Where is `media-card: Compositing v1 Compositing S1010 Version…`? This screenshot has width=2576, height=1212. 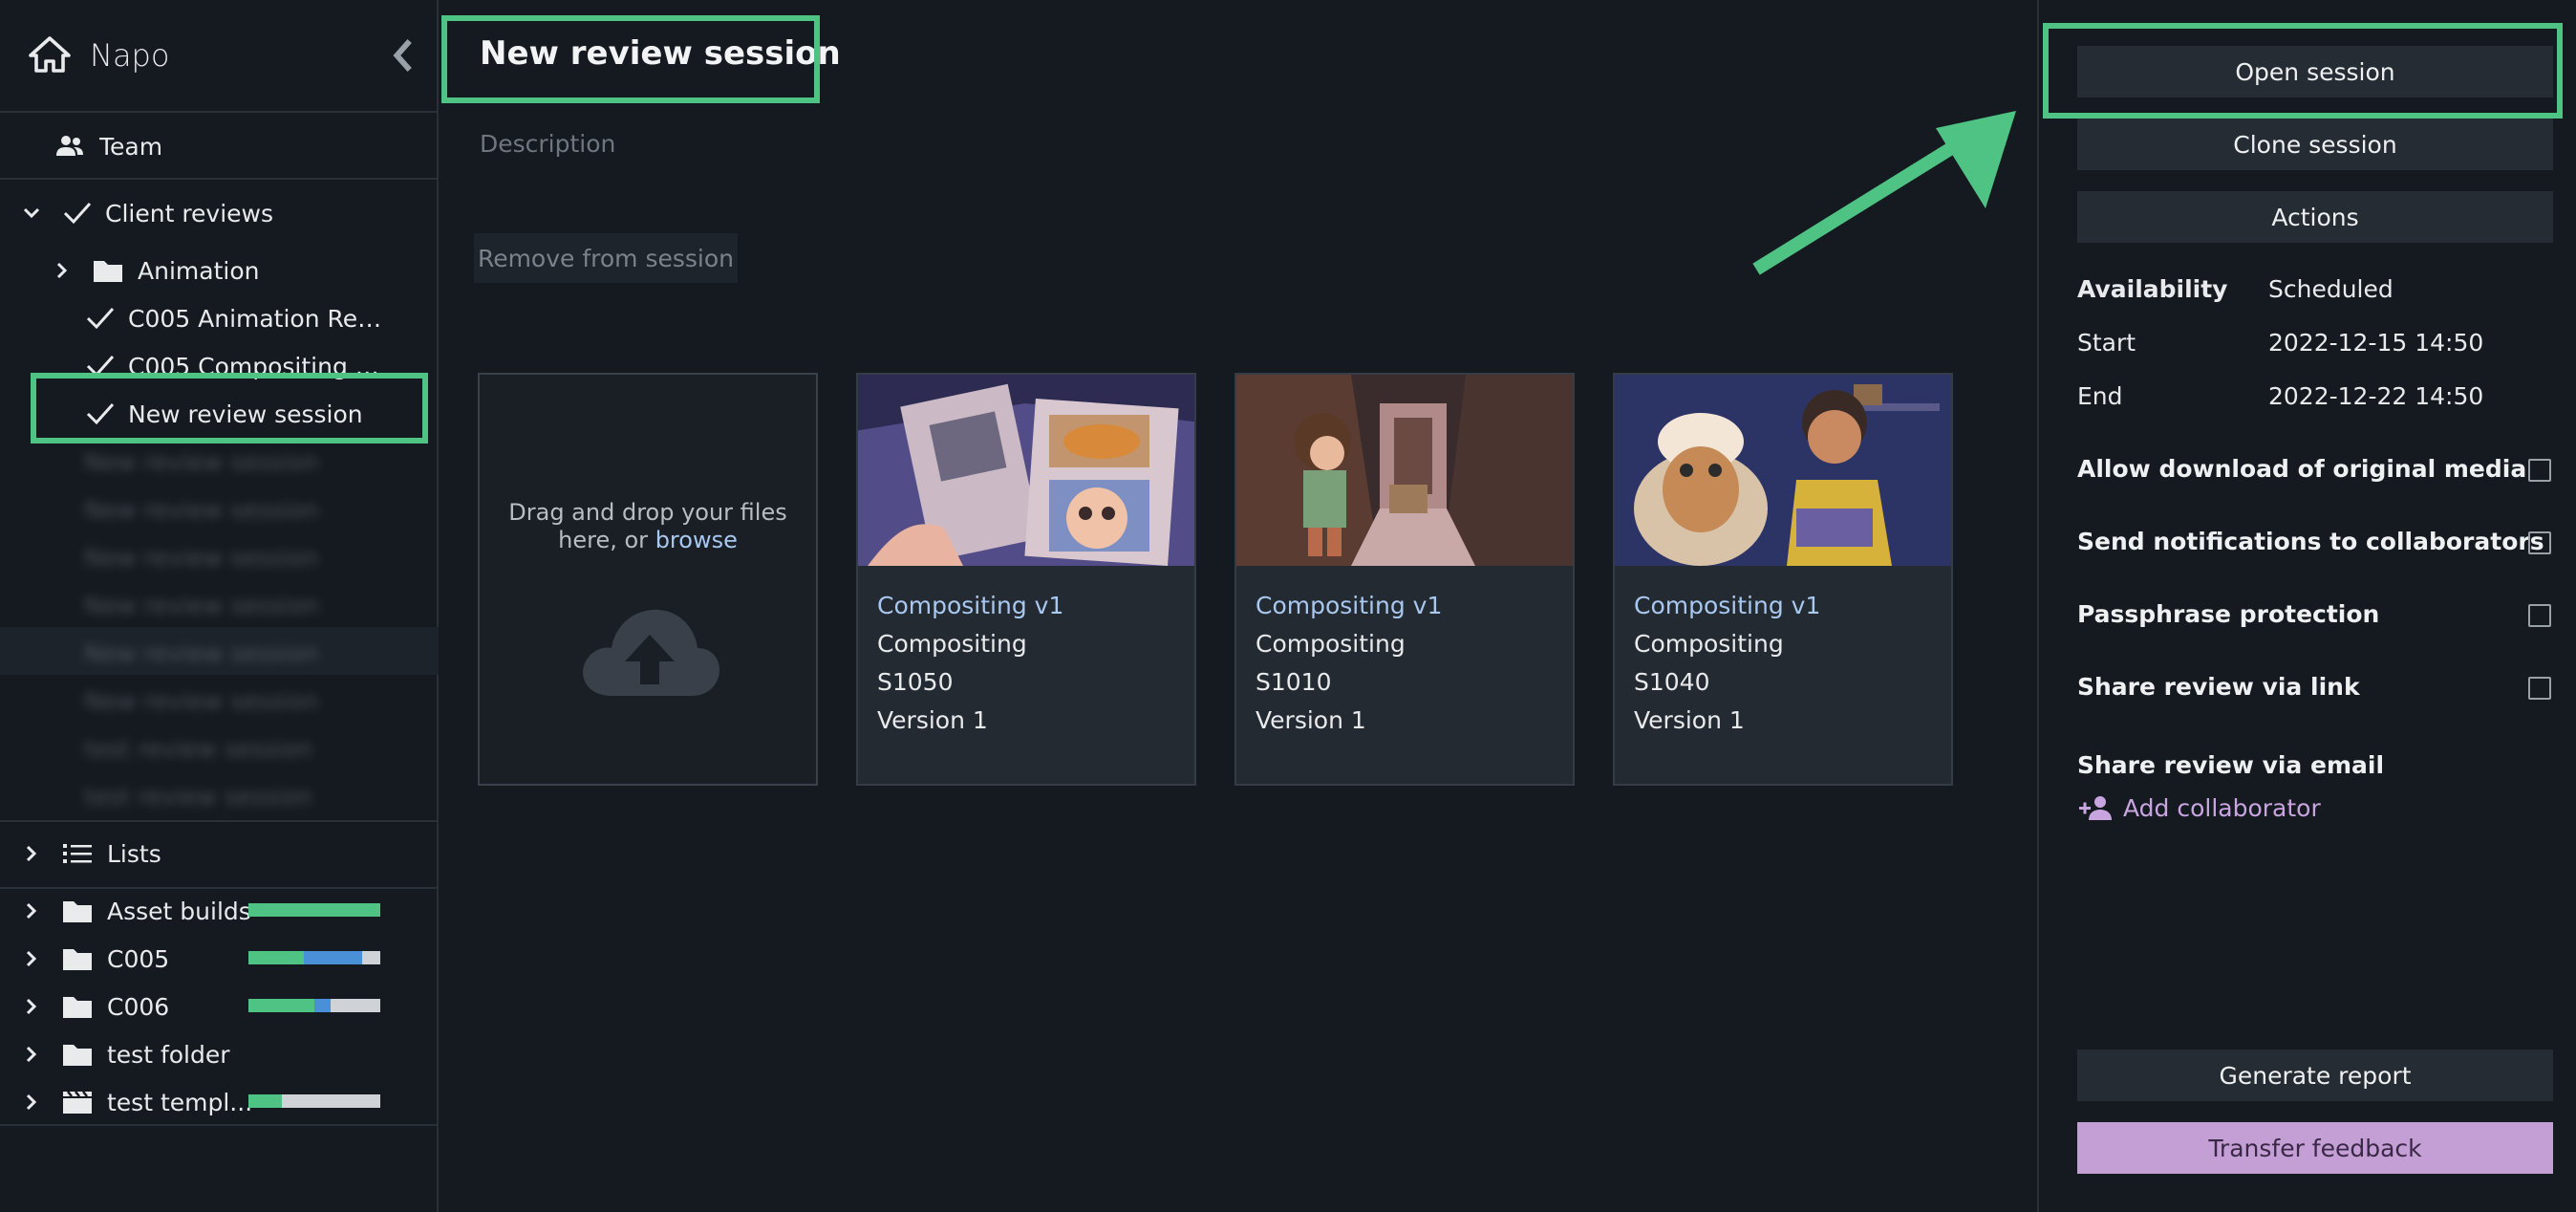 media-card: Compositing v1 Compositing S1010 Version… is located at coordinates (1404, 579).